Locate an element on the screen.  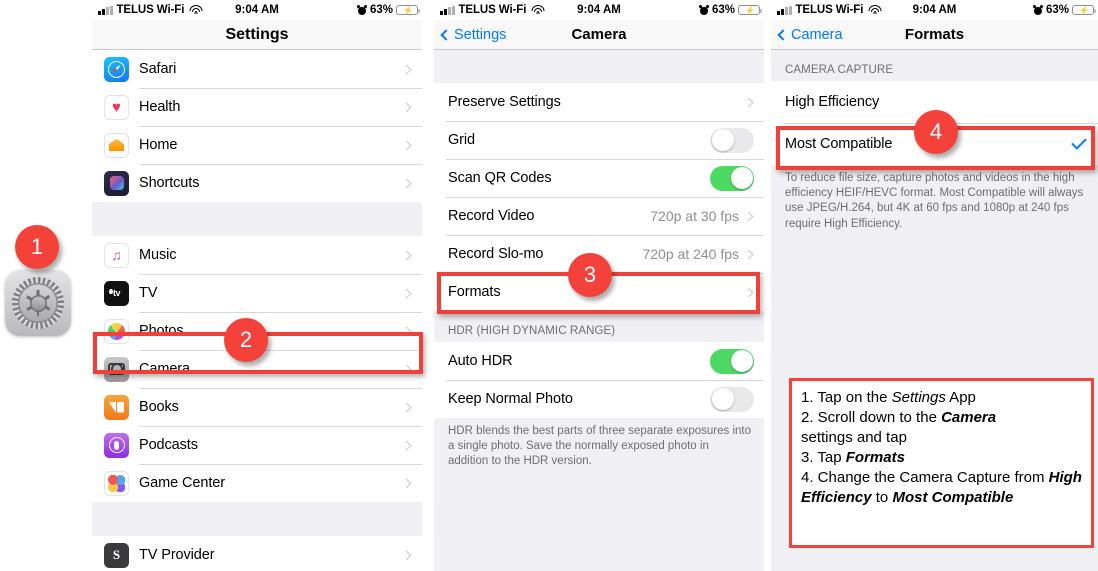
row-label: Auto HDR is located at coordinates (480, 361).